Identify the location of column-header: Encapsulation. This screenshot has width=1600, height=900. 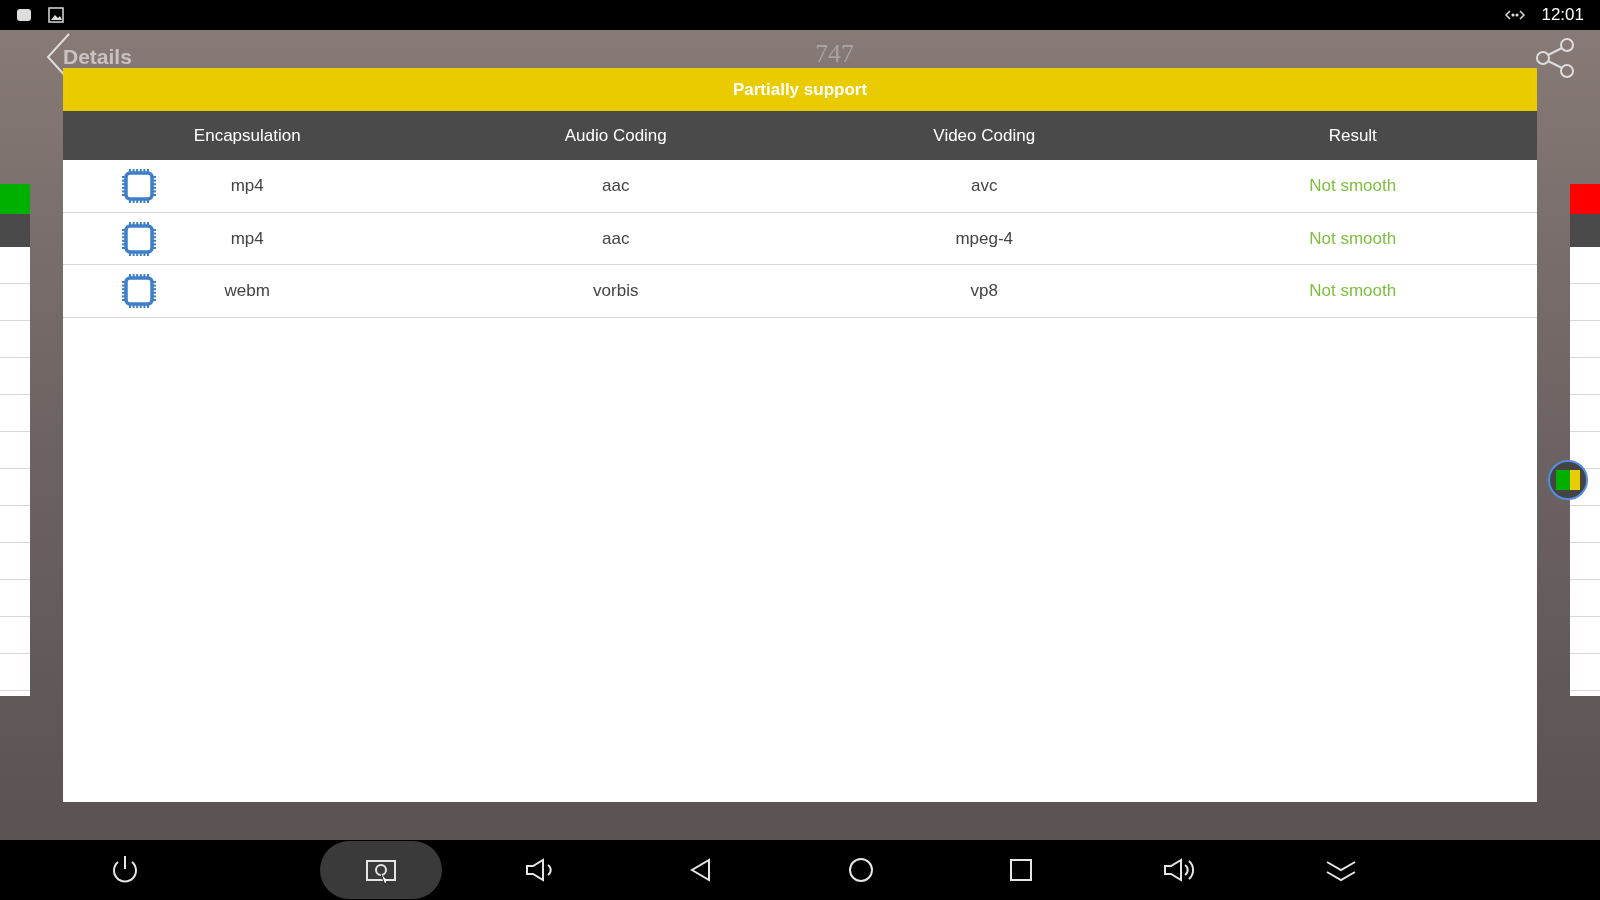
(247, 135).